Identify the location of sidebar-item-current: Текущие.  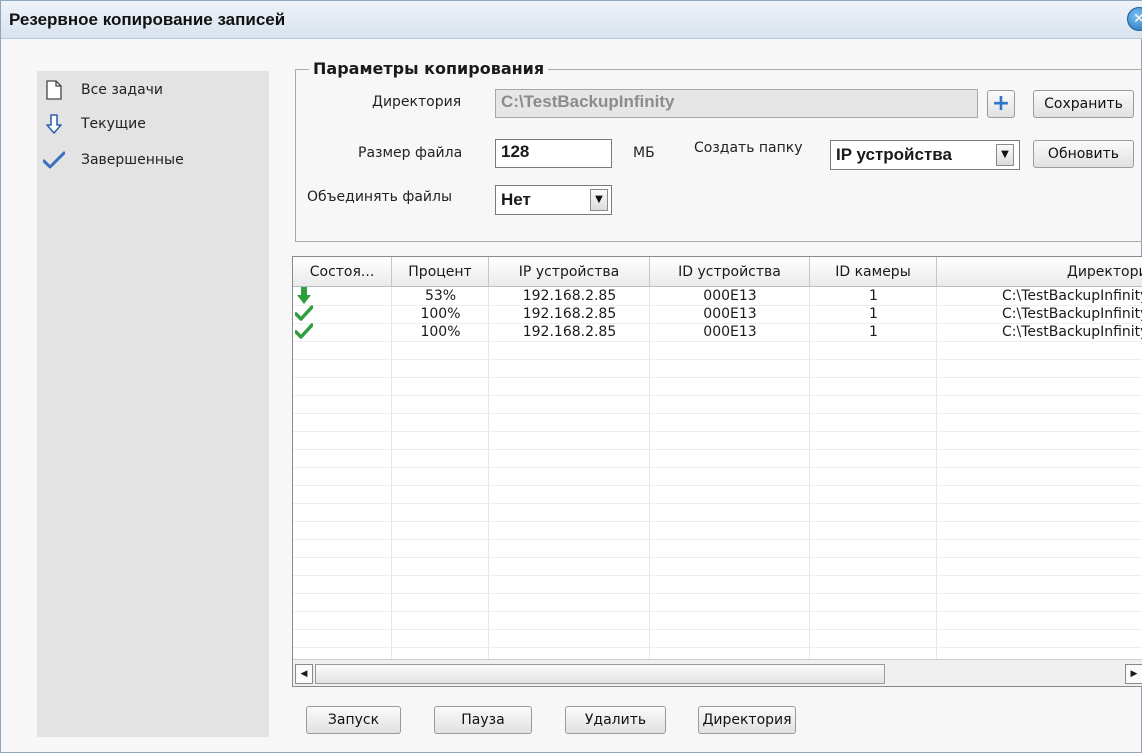
(96, 124).